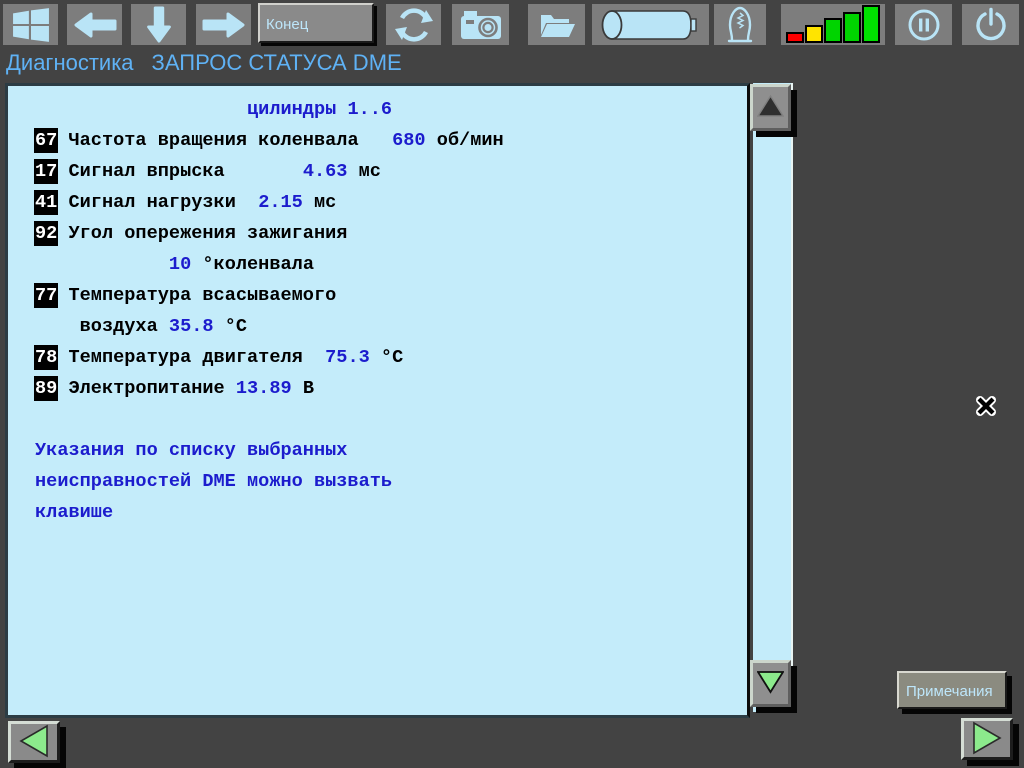  I want to click on triangle-down-icon, so click(770, 683).